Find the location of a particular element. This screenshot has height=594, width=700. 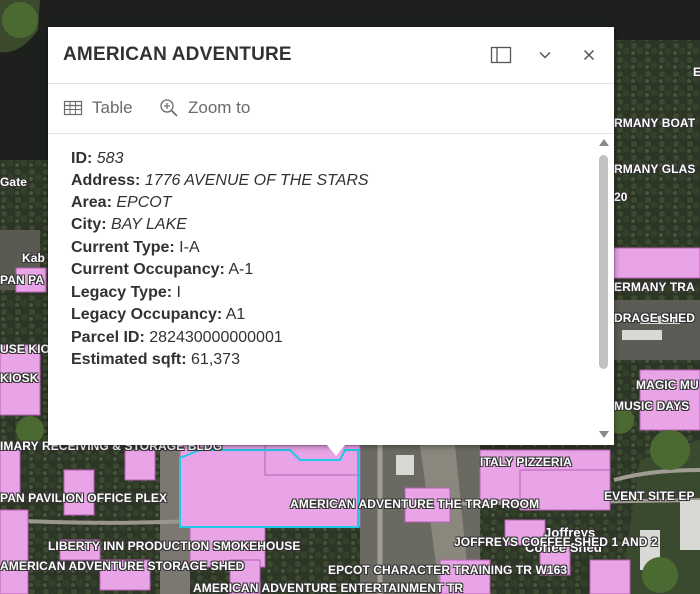

map-label: PAN PAVILION OFFICE PLEX is located at coordinates (84, 498).